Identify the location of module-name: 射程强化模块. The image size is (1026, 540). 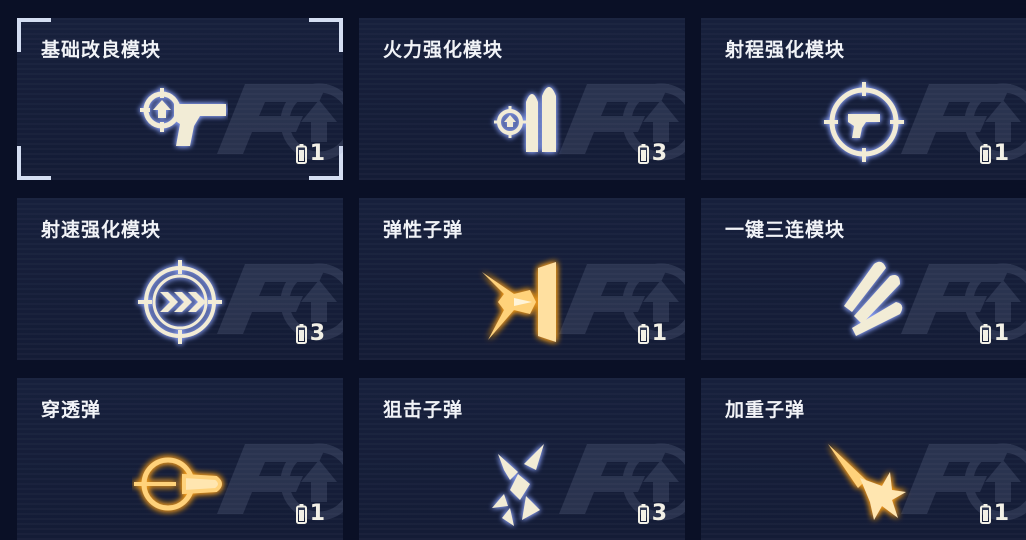
(785, 50).